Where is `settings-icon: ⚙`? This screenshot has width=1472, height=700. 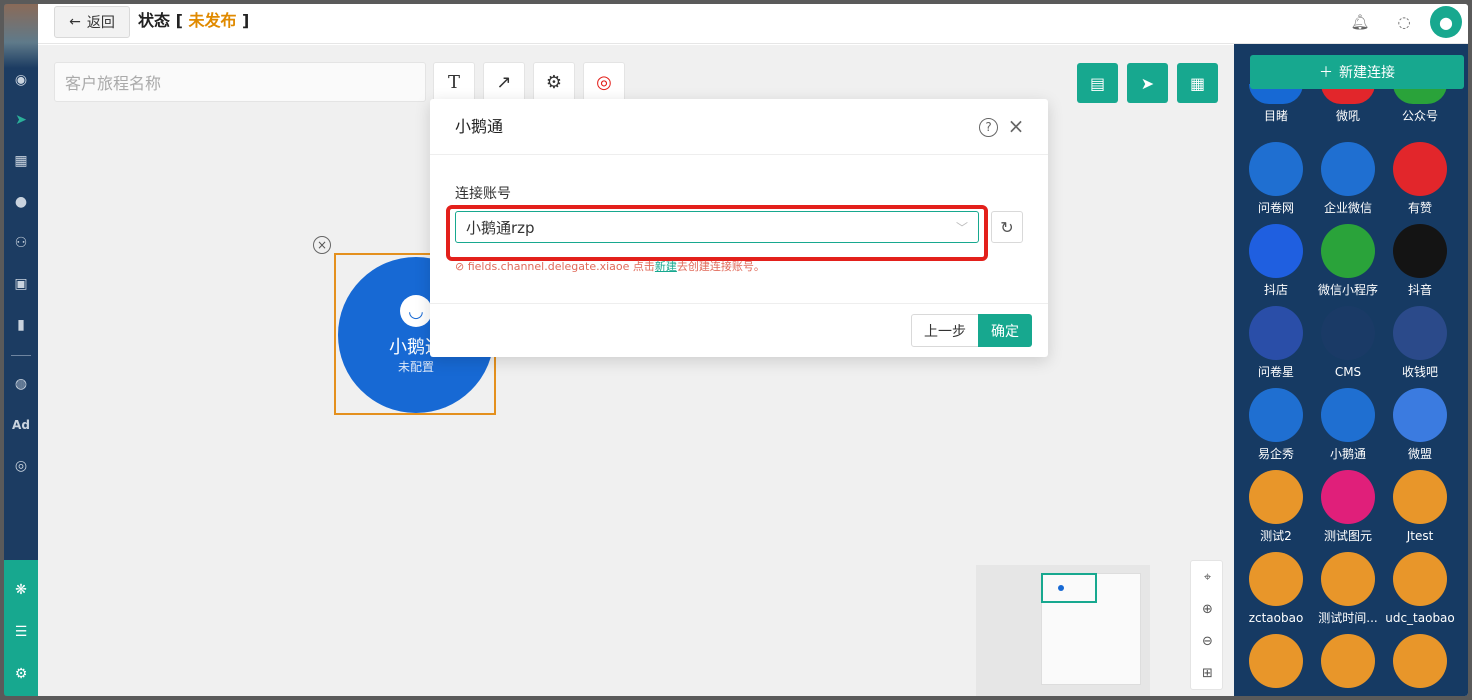 settings-icon: ⚙ is located at coordinates (21, 674).